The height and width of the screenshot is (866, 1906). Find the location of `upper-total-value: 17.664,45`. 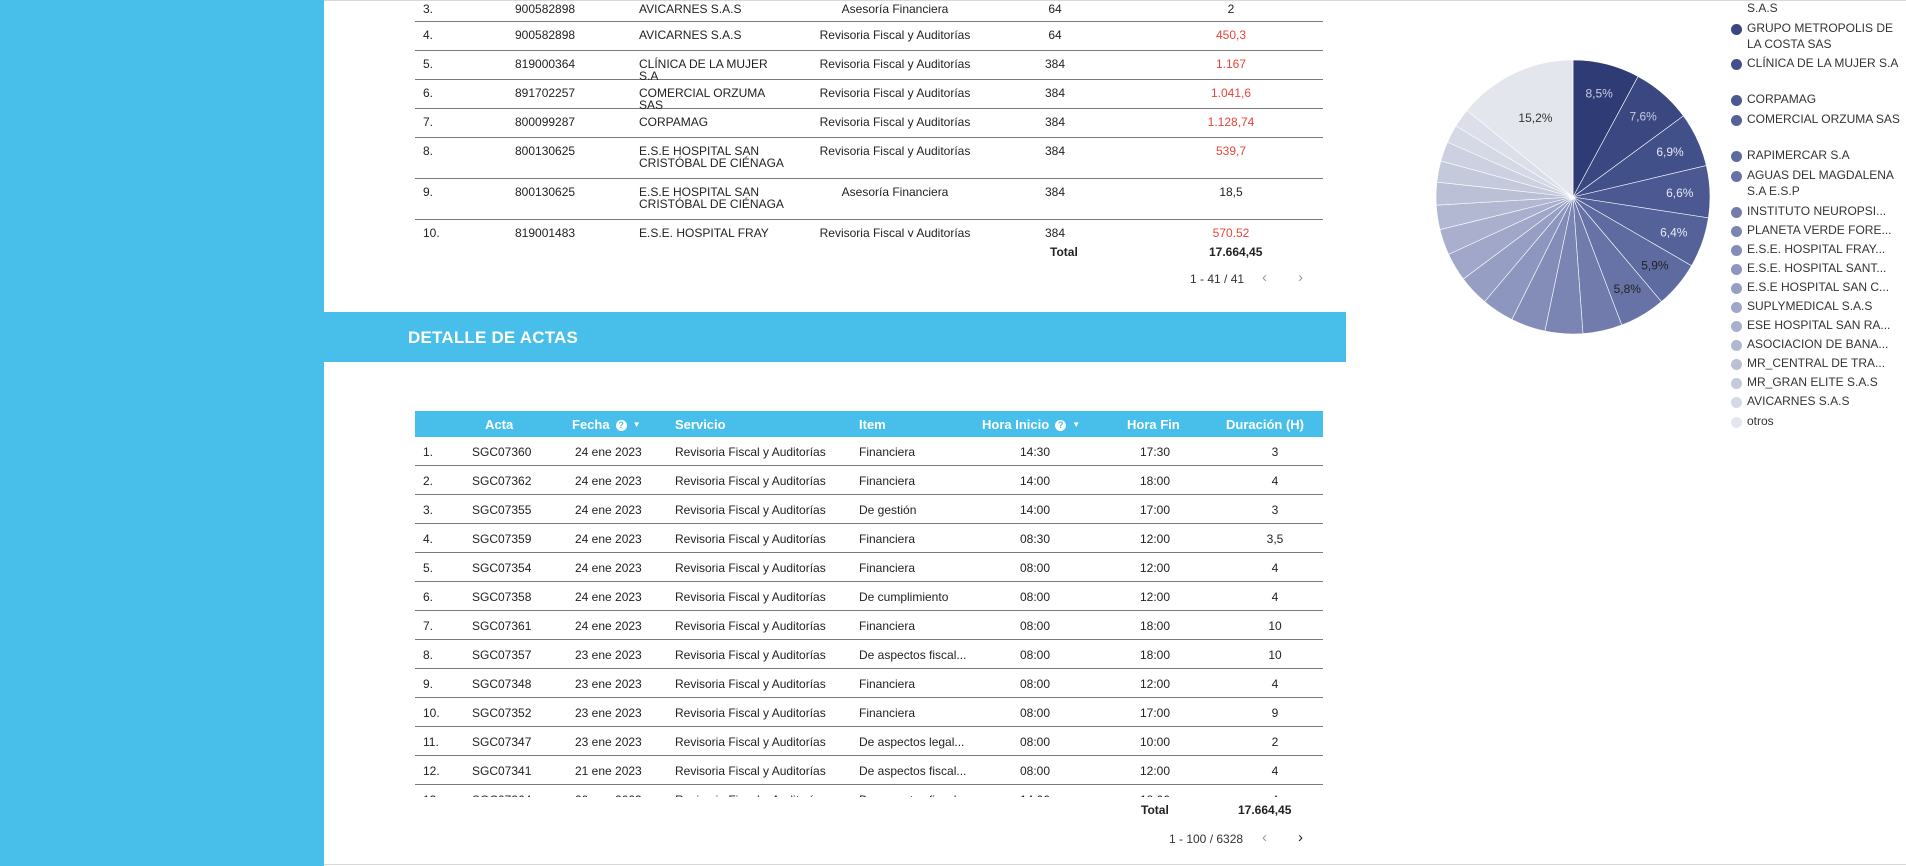

upper-total-value: 17.664,45 is located at coordinates (1236, 252).